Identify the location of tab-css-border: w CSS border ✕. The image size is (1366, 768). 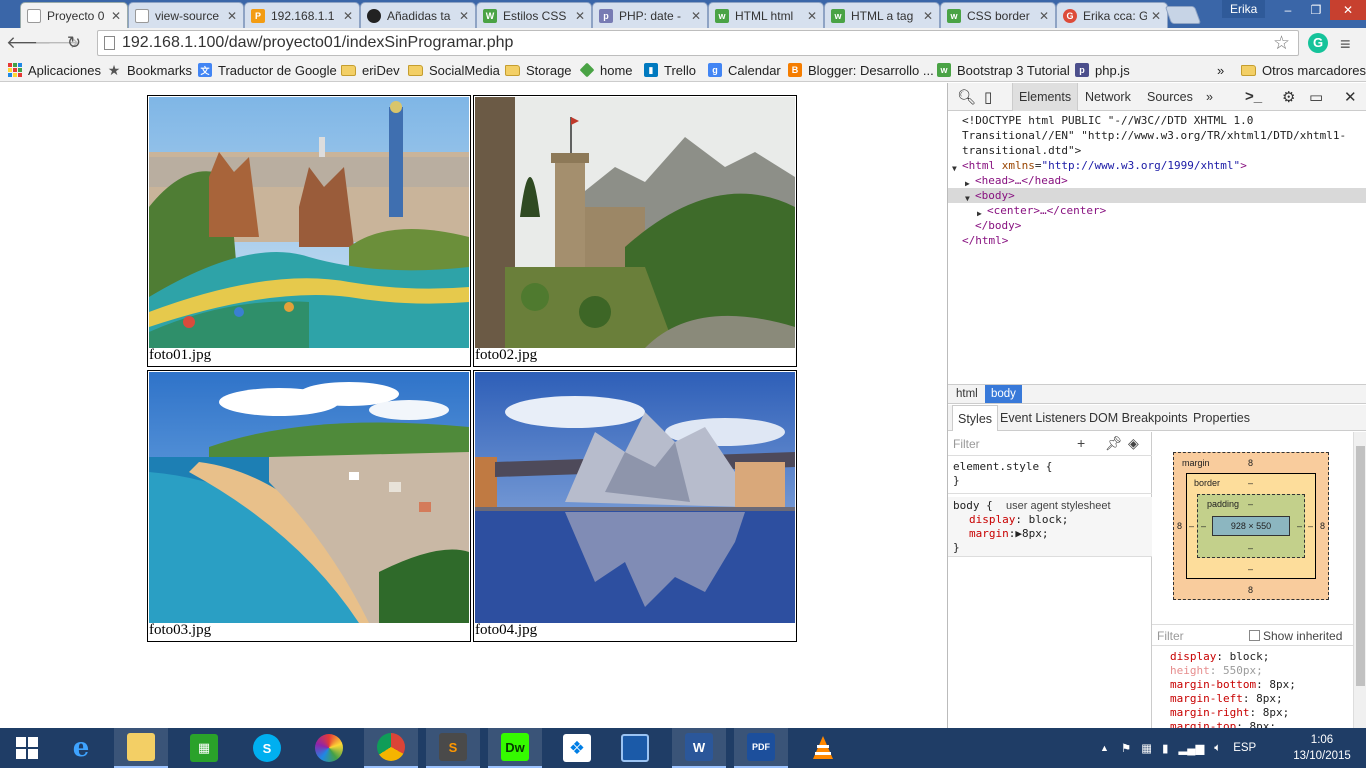
(998, 15).